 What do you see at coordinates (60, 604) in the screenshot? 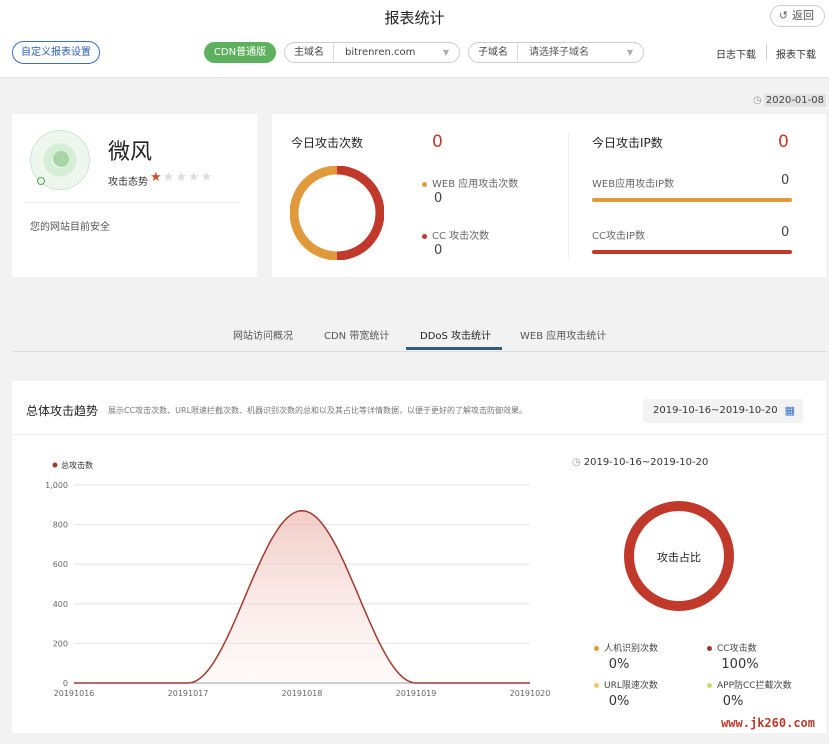
I see `y-tick-label: 400` at bounding box center [60, 604].